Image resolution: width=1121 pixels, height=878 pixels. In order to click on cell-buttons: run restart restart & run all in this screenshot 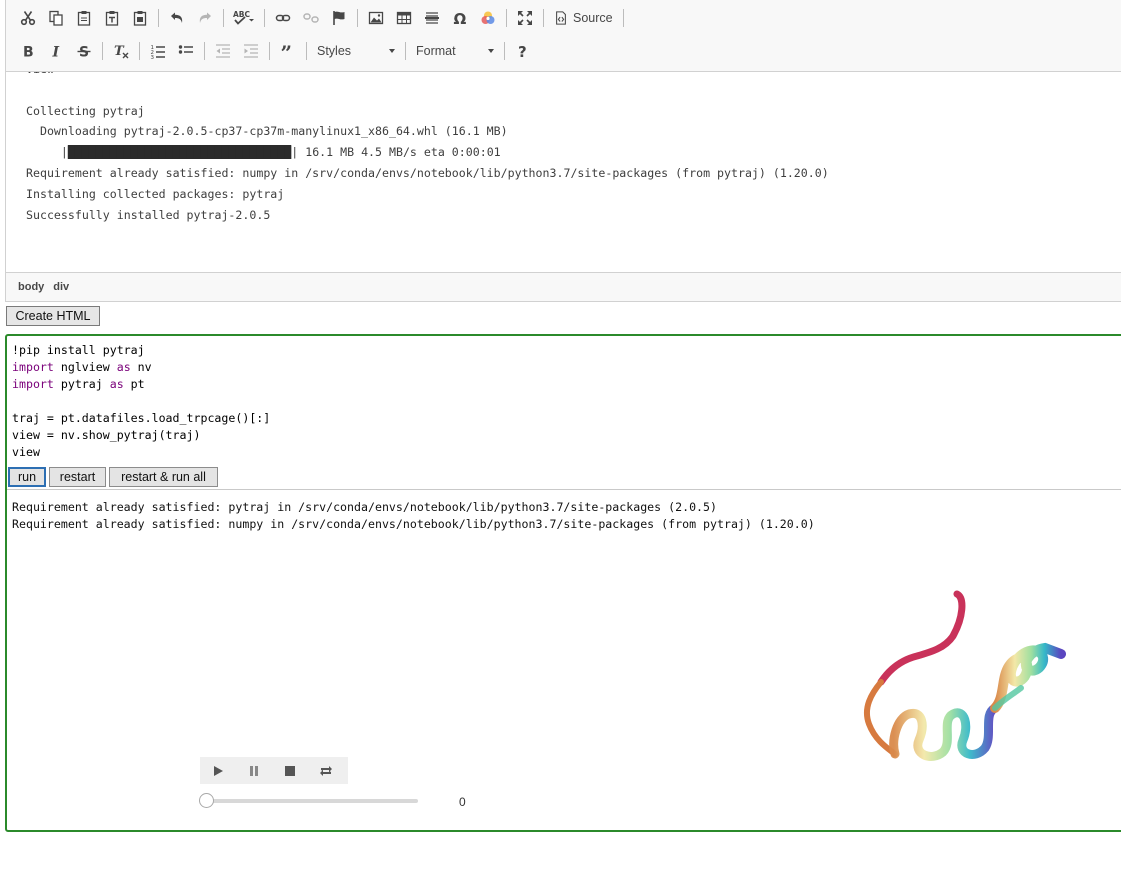, I will do `click(114, 477)`.